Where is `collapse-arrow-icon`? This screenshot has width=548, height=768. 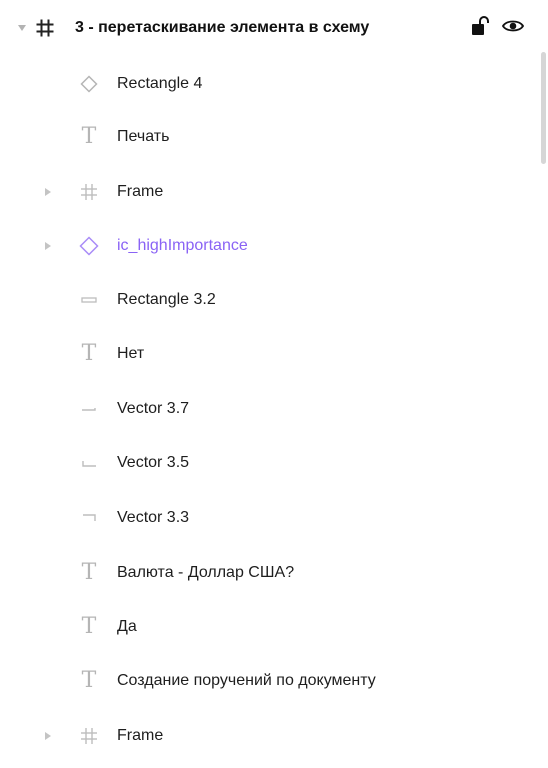
collapse-arrow-icon is located at coordinates (22, 28).